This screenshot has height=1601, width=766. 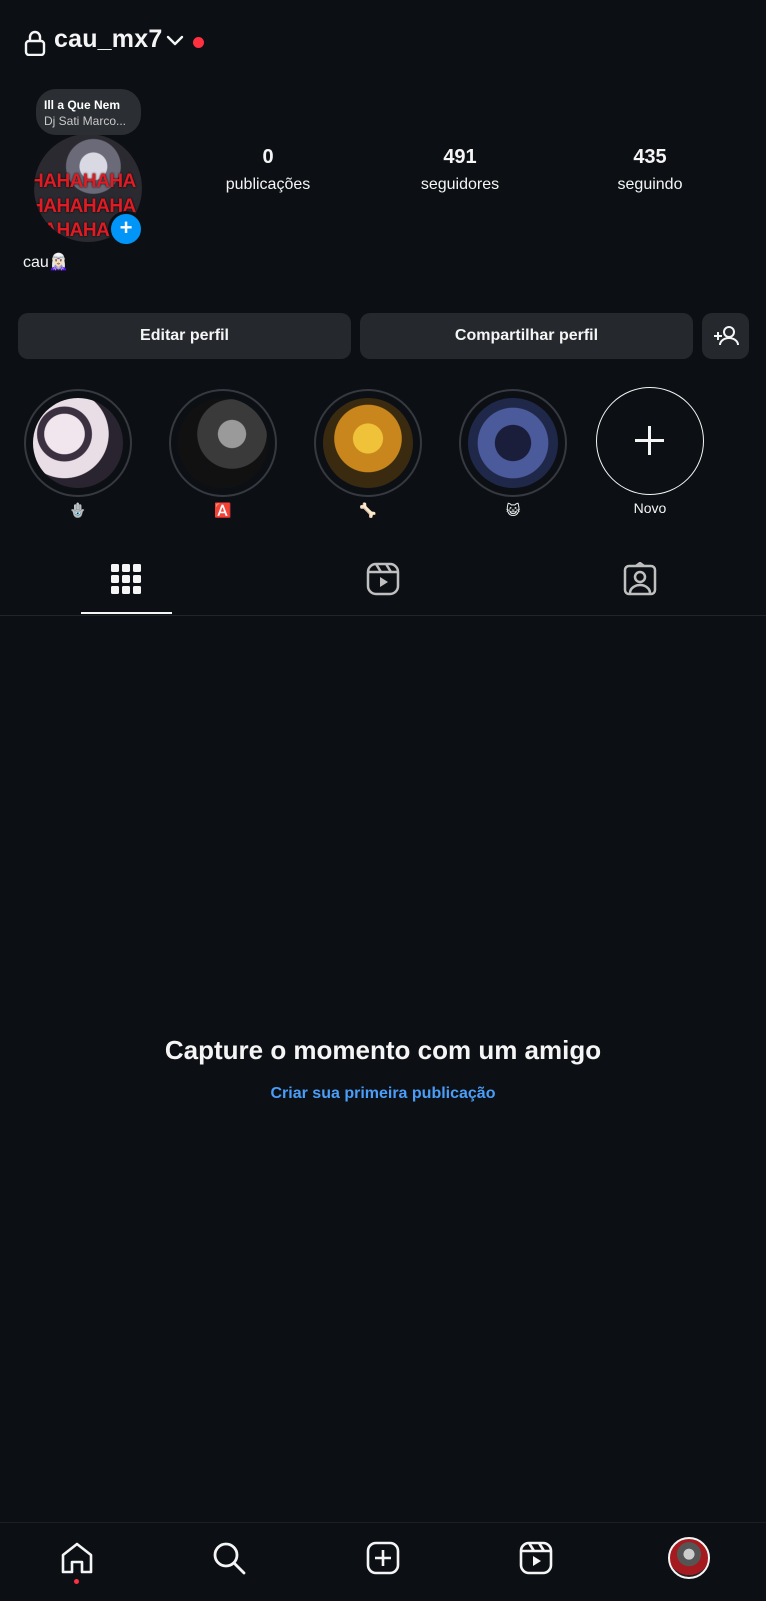 What do you see at coordinates (460, 157) in the screenshot?
I see `stat-value: 491` at bounding box center [460, 157].